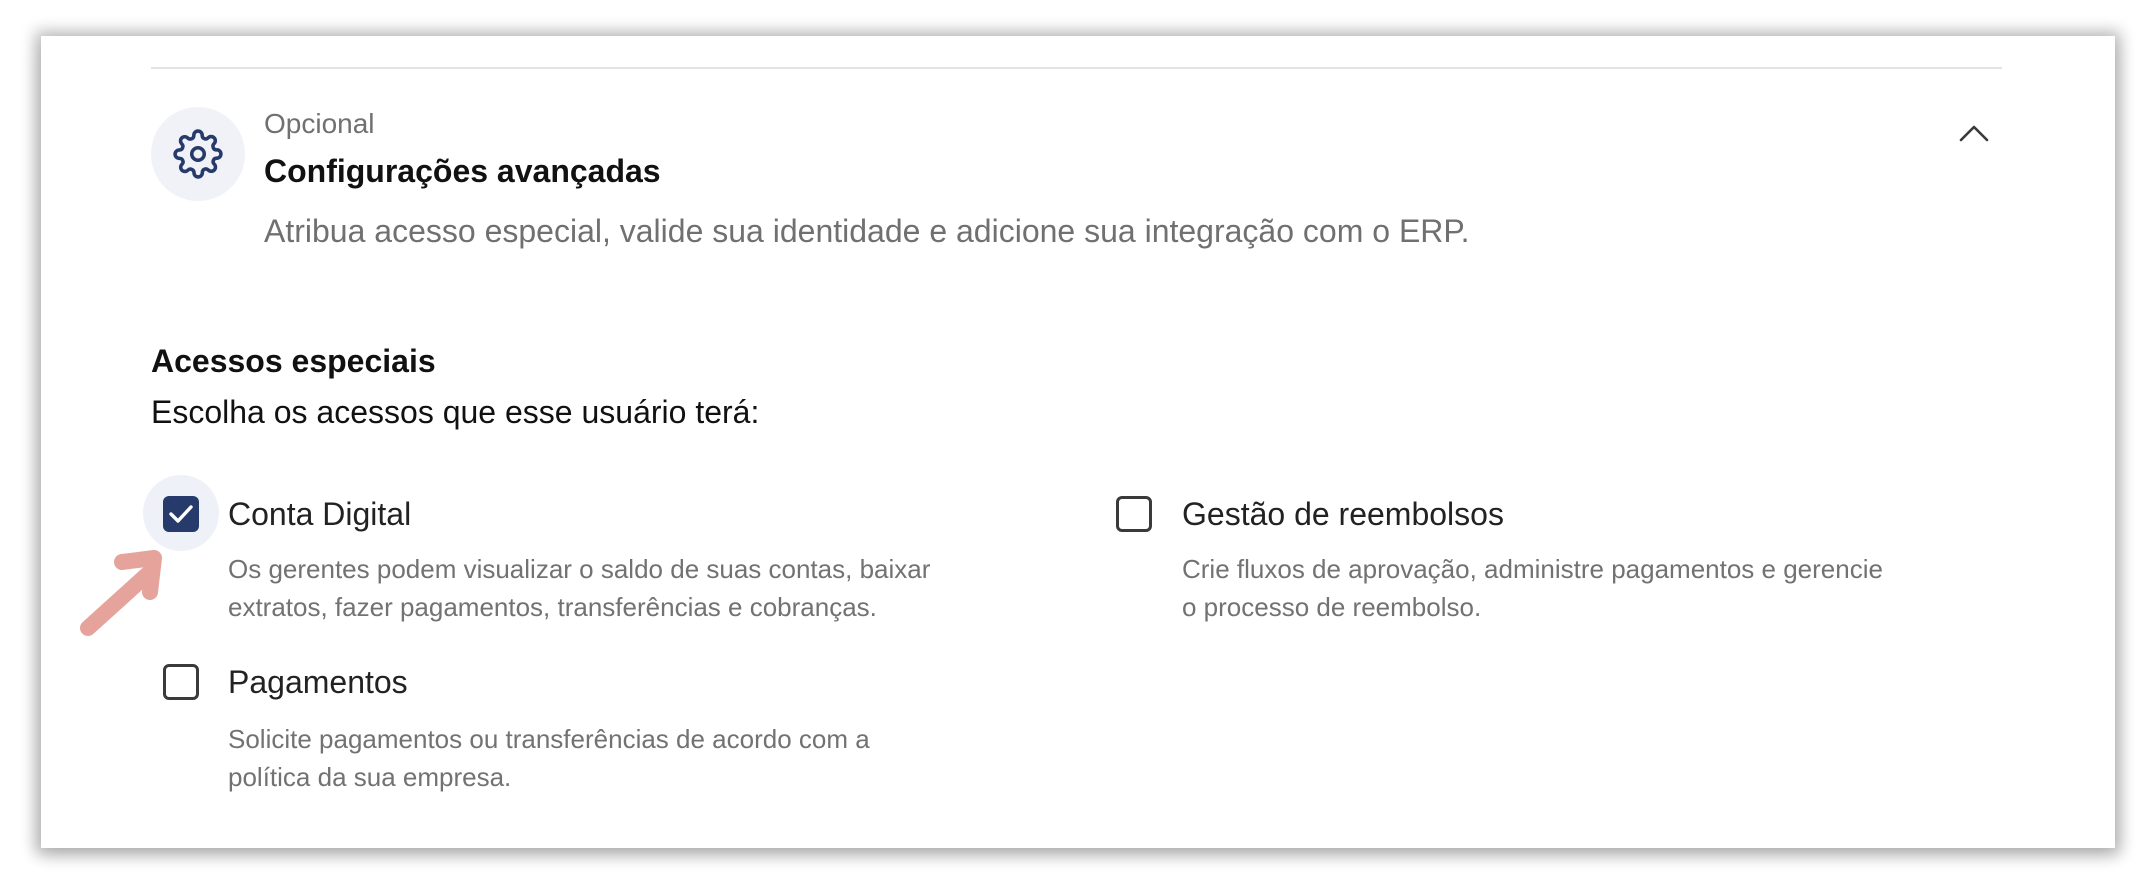  Describe the element at coordinates (319, 123) in the screenshot. I see `optional-label: Opcional` at that location.